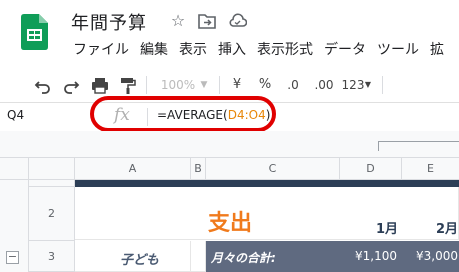 This screenshot has height=272, width=459. I want to click on decrease-decimal-button: .0, so click(293, 85).